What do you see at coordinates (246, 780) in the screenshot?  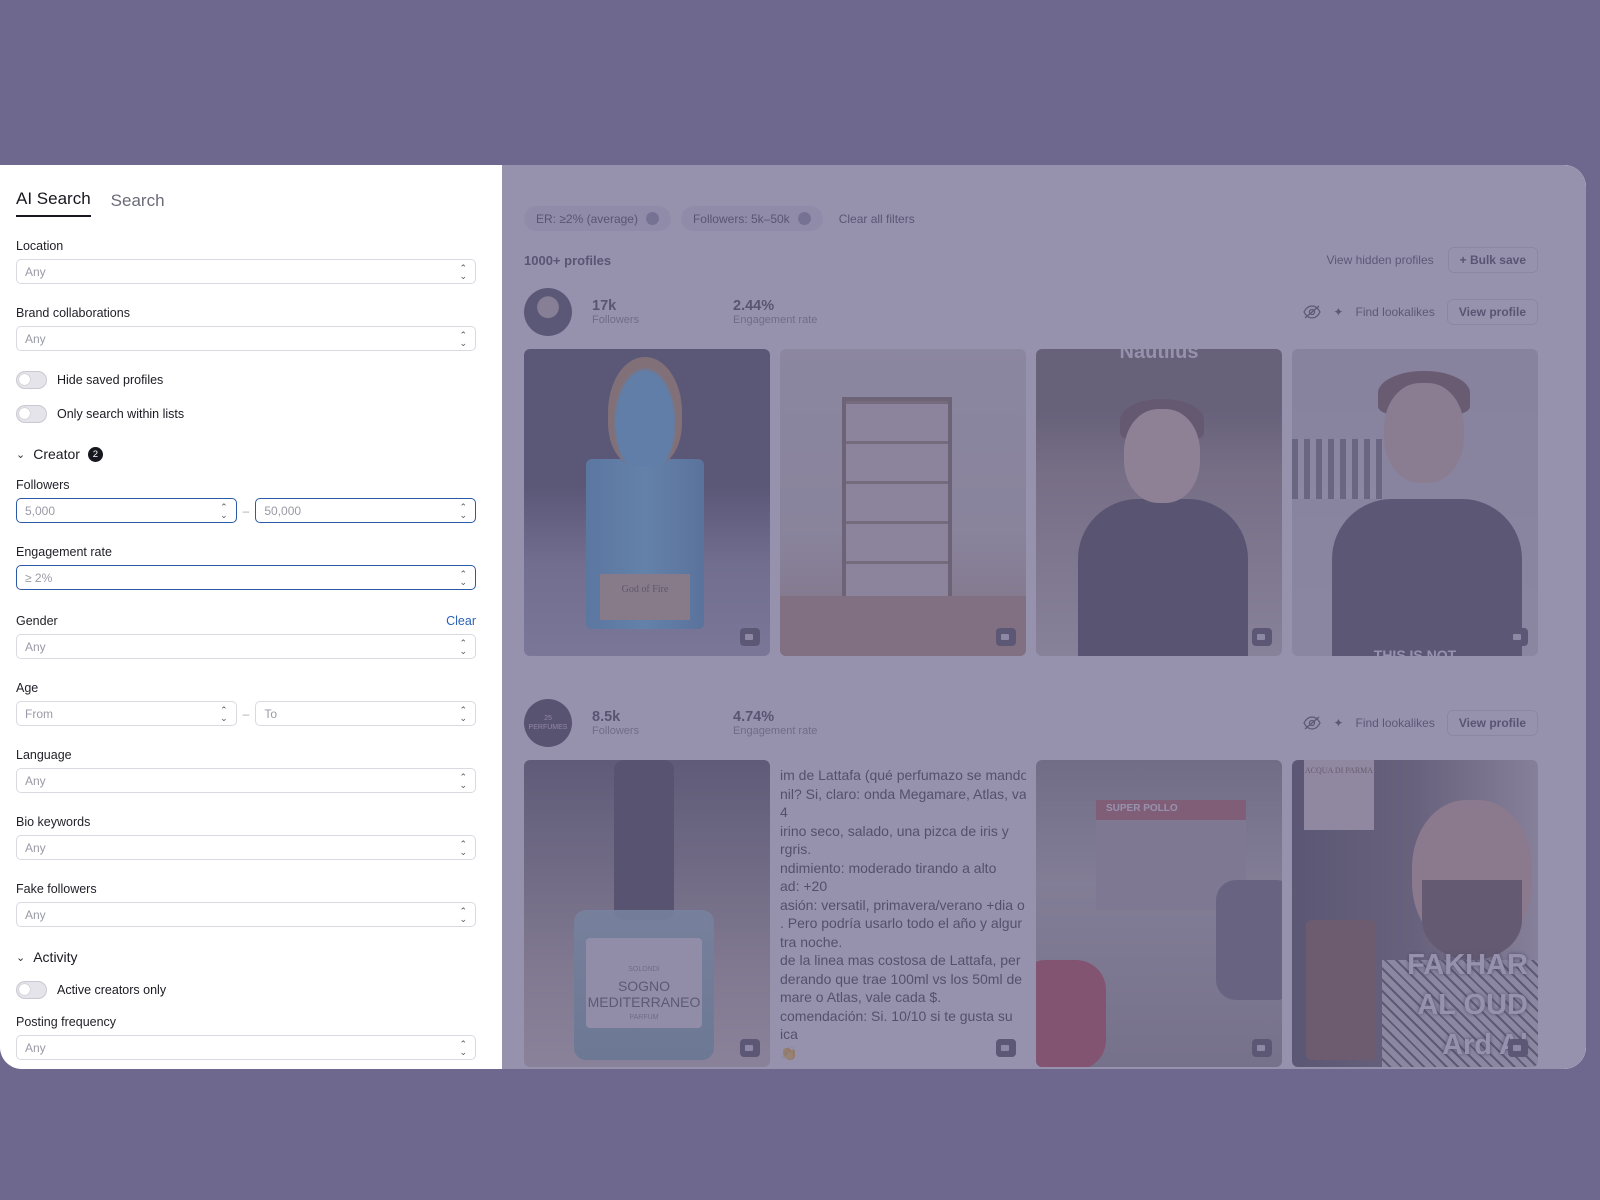 I see `language-select: Any ⌃ ⌄` at bounding box center [246, 780].